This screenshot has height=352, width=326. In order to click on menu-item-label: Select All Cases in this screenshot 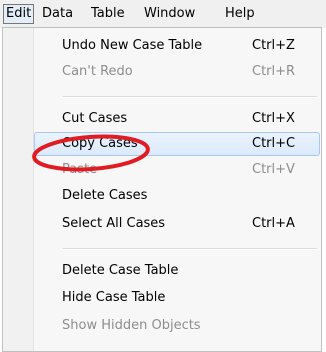, I will do `click(114, 223)`.